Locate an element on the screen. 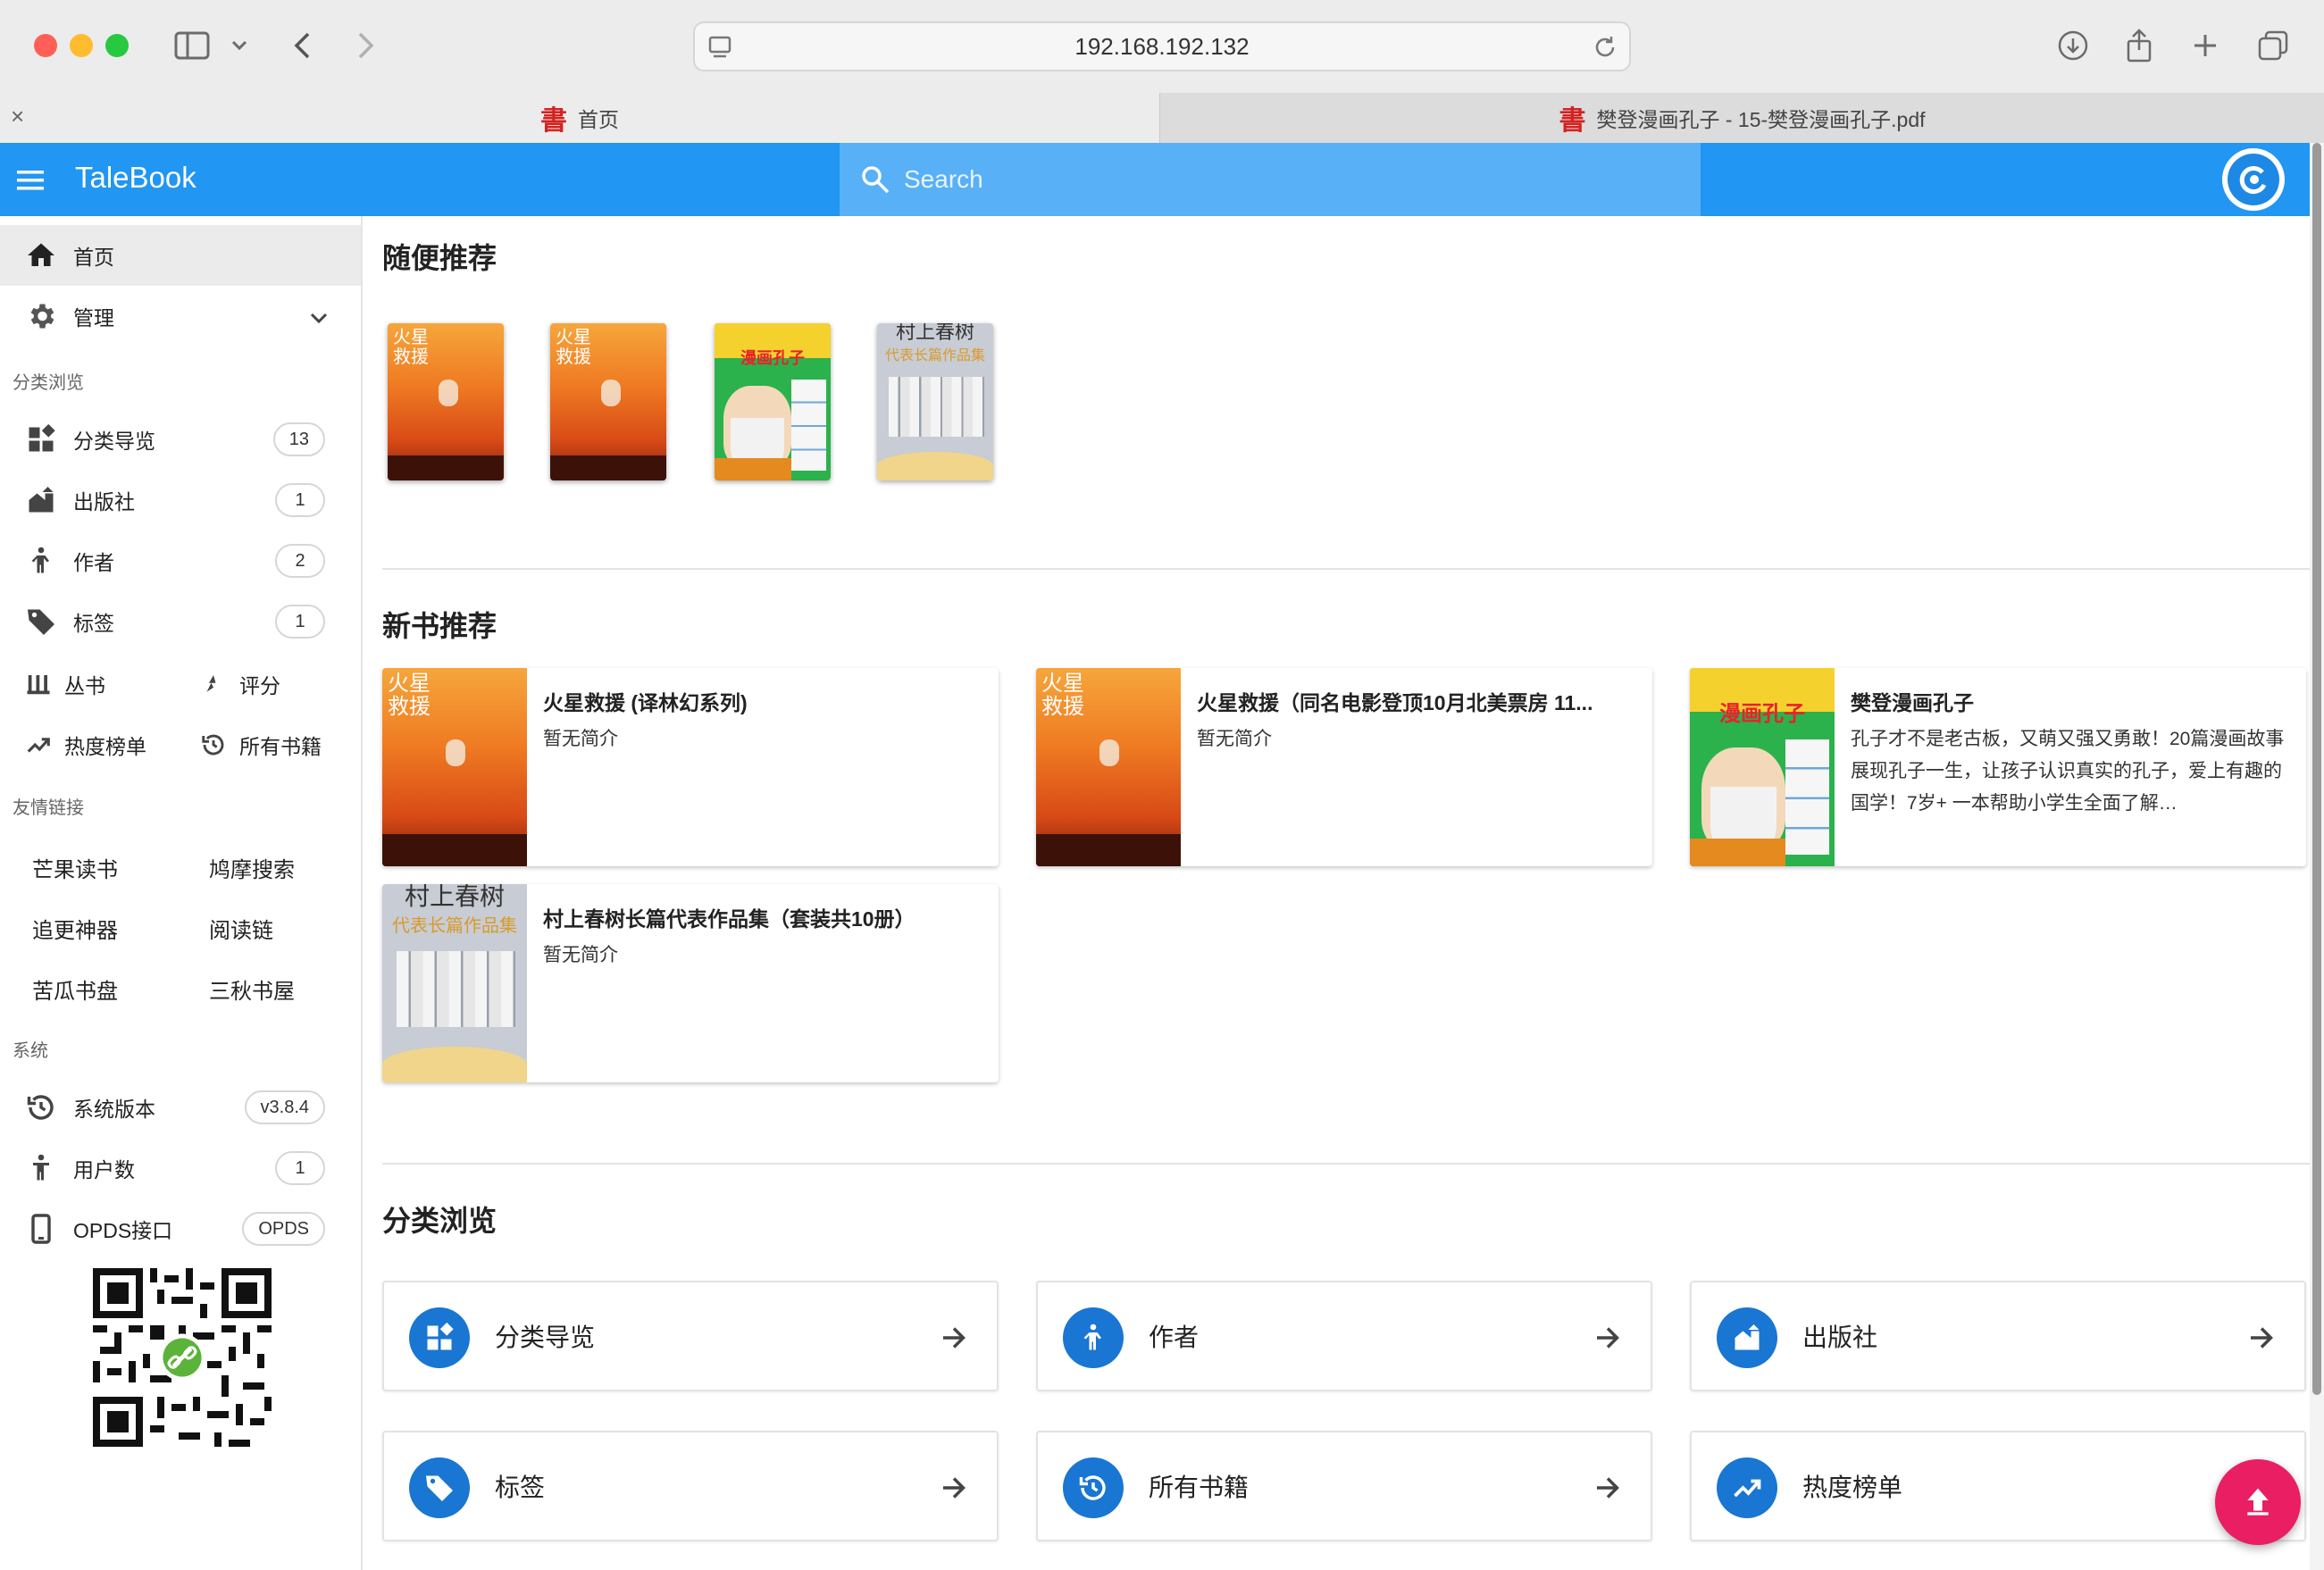 Image resolution: width=2324 pixels, height=1570 pixels. sidebar-item-label: 管理 is located at coordinates (93, 318).